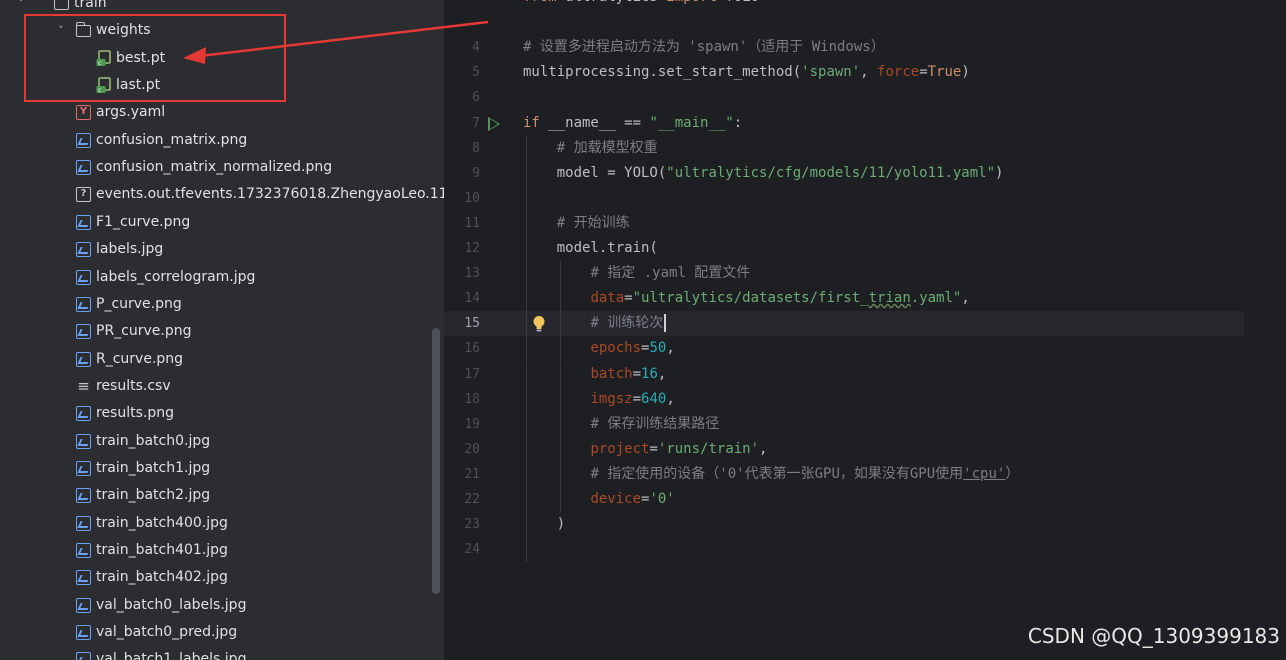  What do you see at coordinates (526, 198) in the screenshot?
I see `indent-guide` at bounding box center [526, 198].